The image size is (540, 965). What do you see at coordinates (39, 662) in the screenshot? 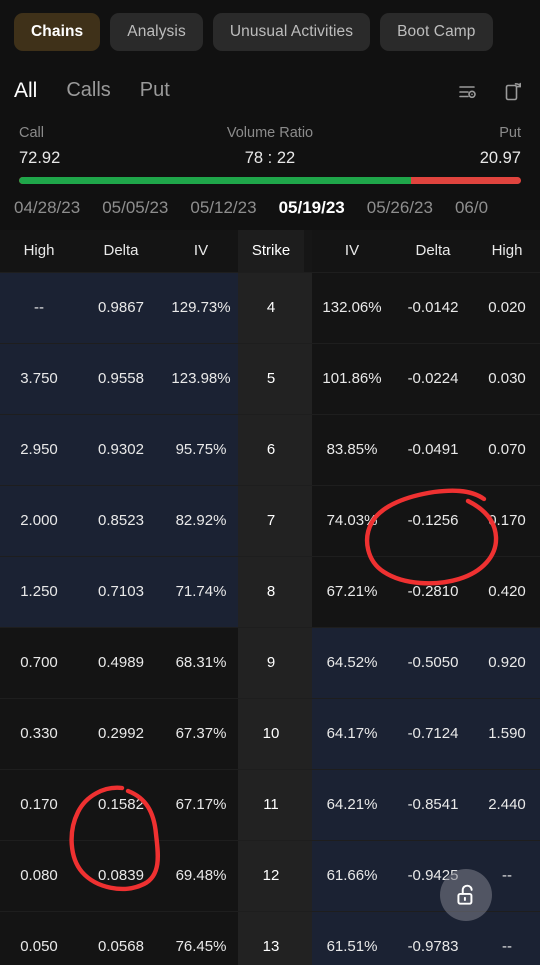
I see `cell-call-high: 0.700` at bounding box center [39, 662].